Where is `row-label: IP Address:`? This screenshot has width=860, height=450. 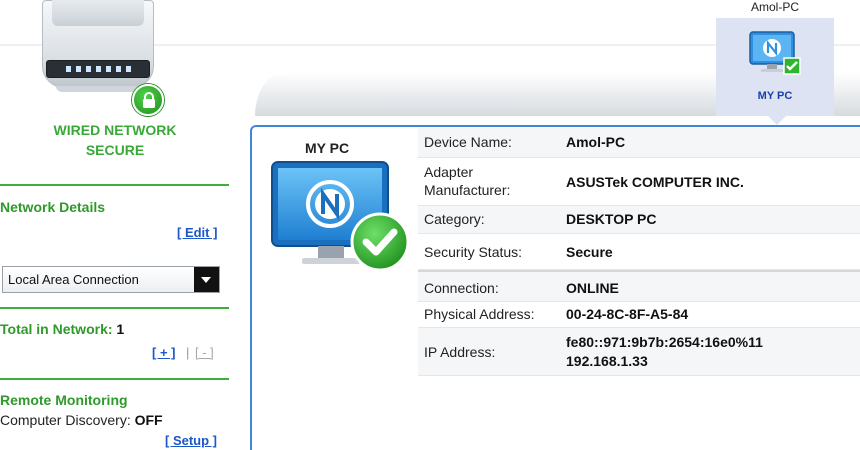
row-label: IP Address: is located at coordinates (460, 352).